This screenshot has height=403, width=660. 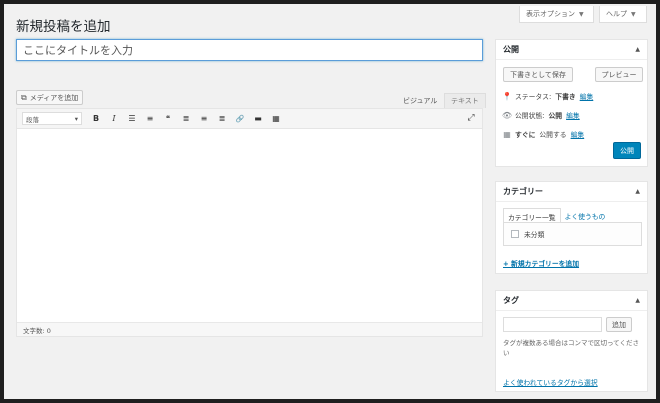 I want to click on tag-input, so click(x=552, y=324).